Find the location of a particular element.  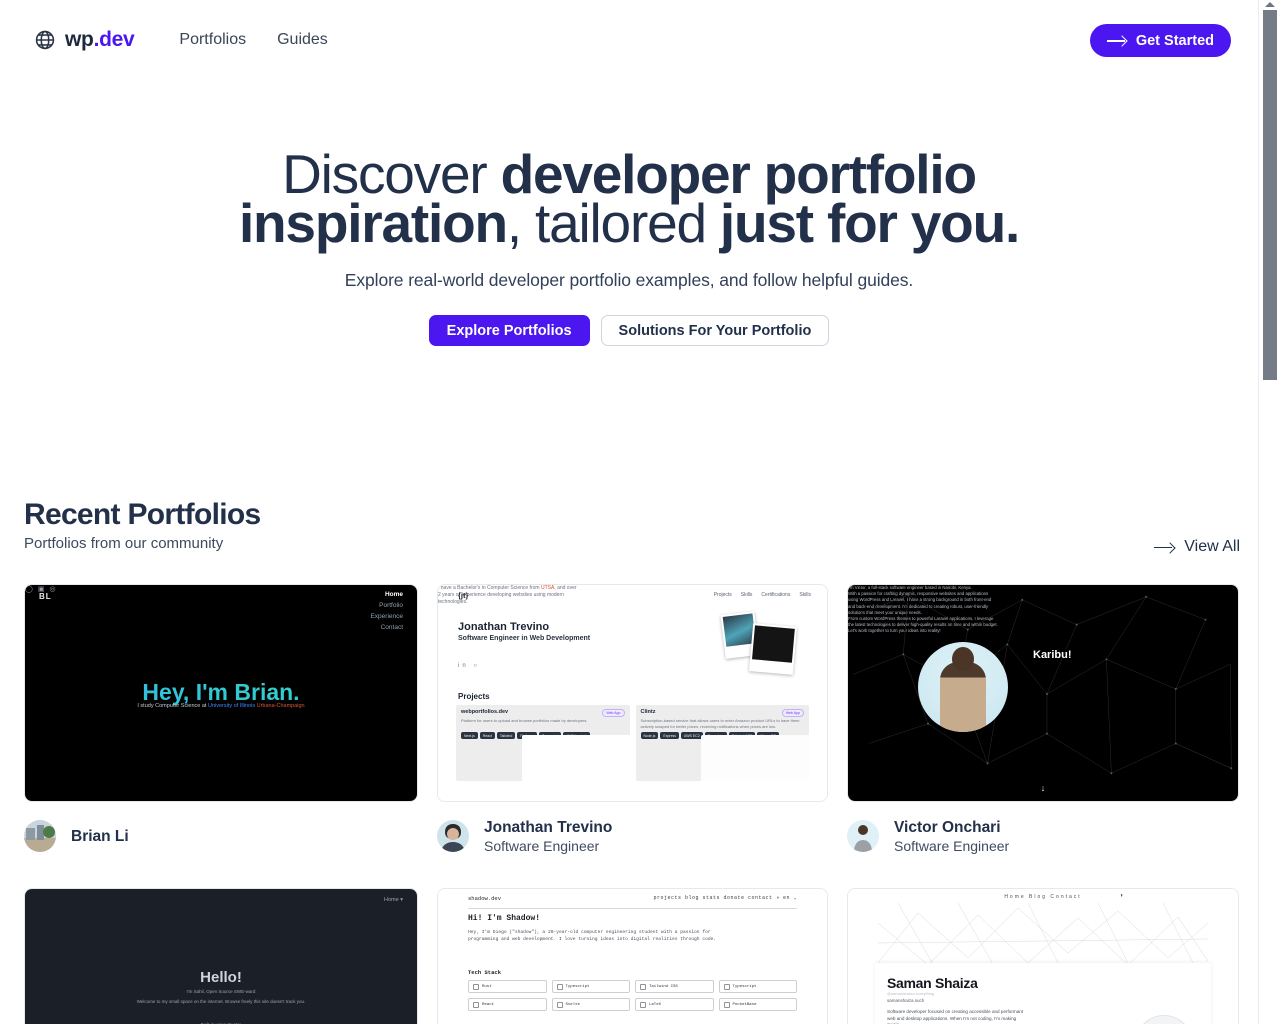

author-meta: Brian Li is located at coordinates (100, 836).